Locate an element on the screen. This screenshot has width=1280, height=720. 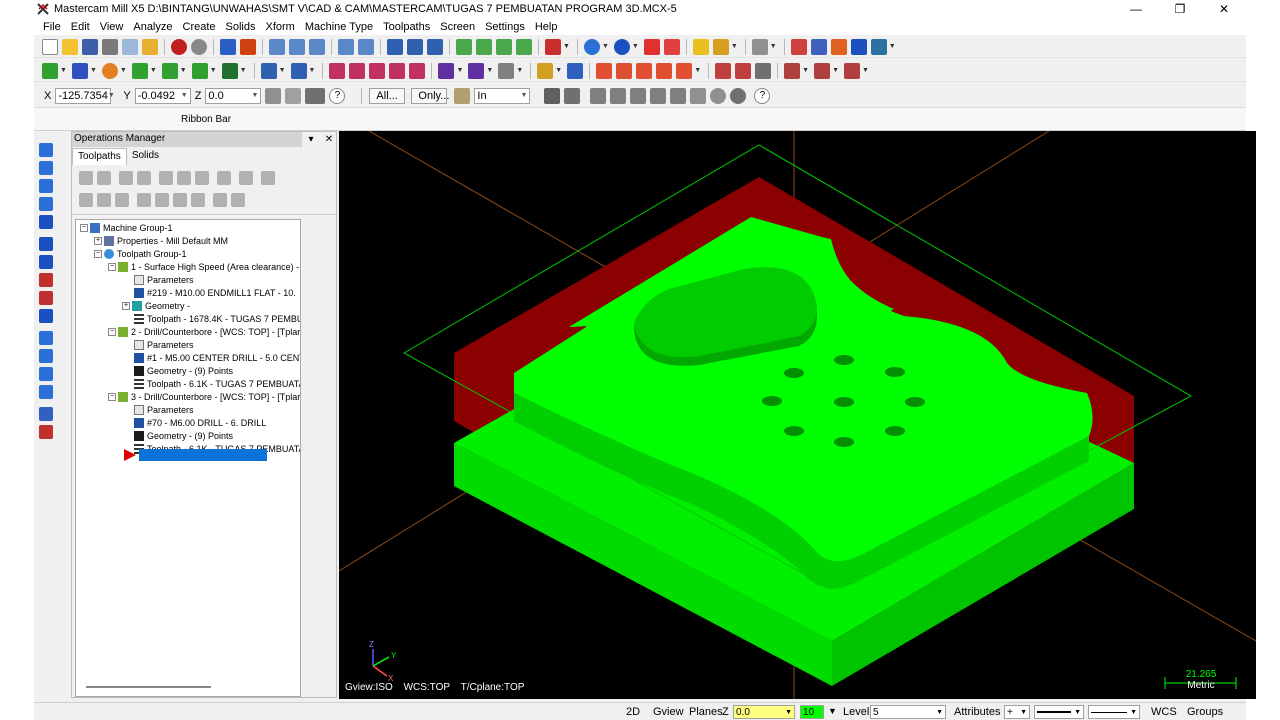
menu-analyze: Analyze is located at coordinates (152, 27).